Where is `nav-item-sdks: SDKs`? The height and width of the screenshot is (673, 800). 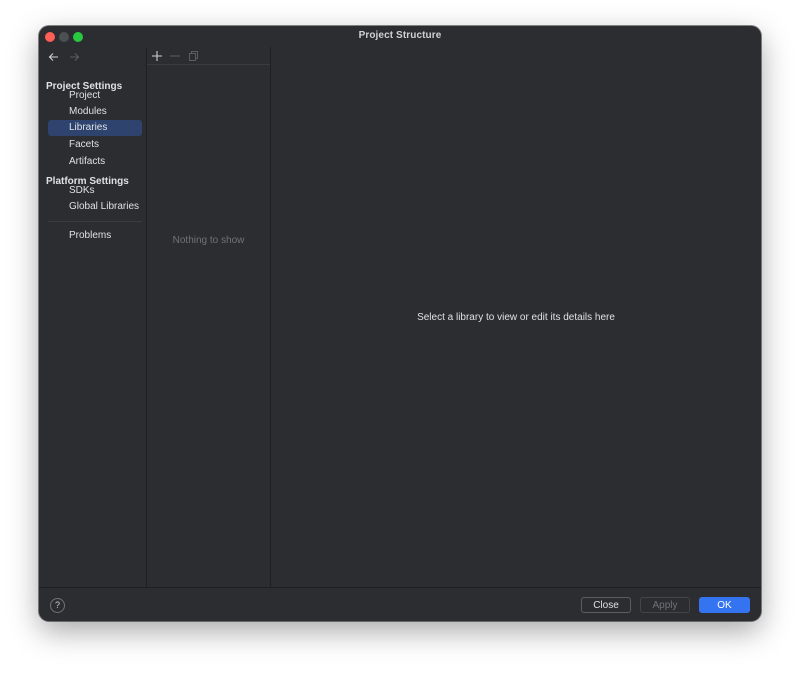 nav-item-sdks: SDKs is located at coordinates (95, 191).